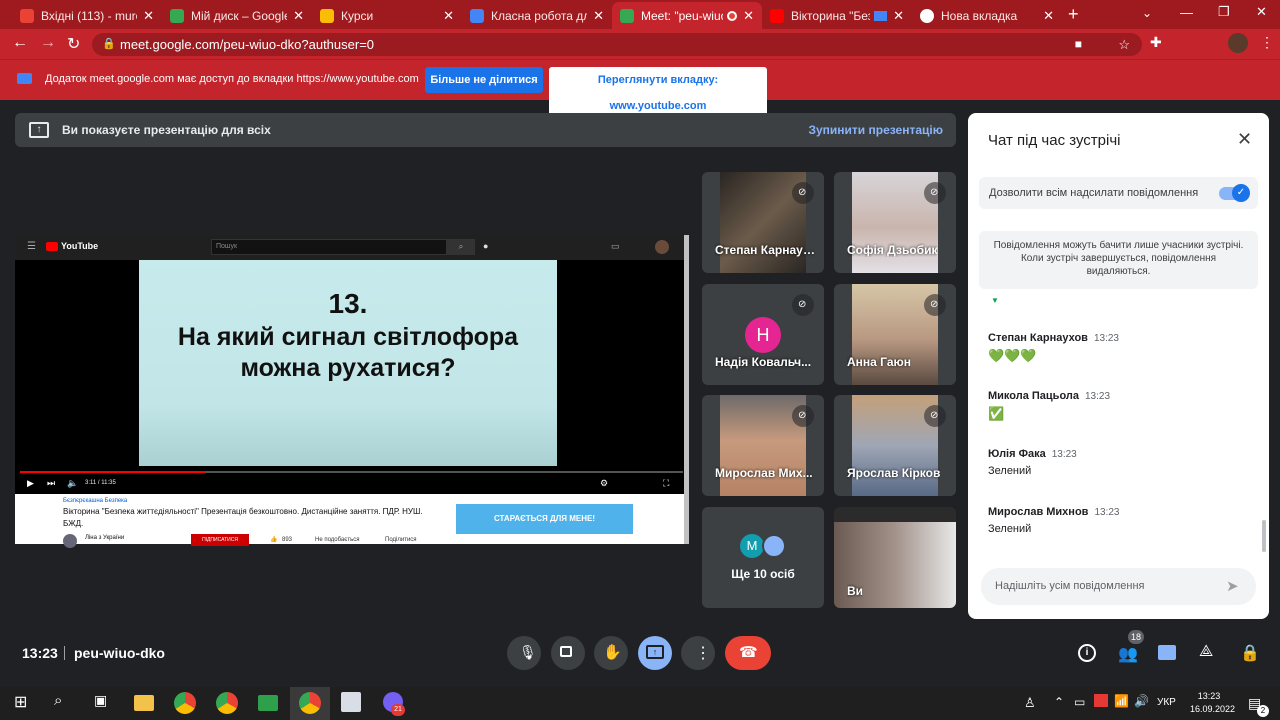 The width and height of the screenshot is (1280, 720). What do you see at coordinates (666, 483) in the screenshot?
I see `fullscreen-icon: ⛶` at bounding box center [666, 483].